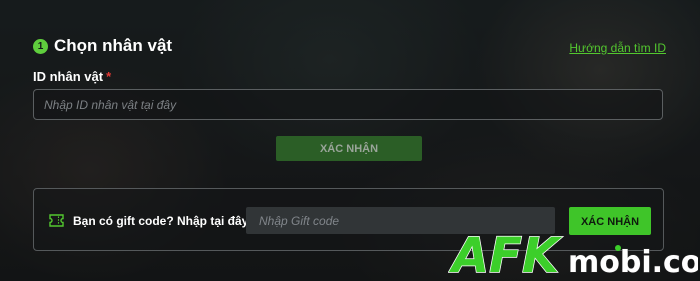  I want to click on ticket-icon, so click(56, 220).